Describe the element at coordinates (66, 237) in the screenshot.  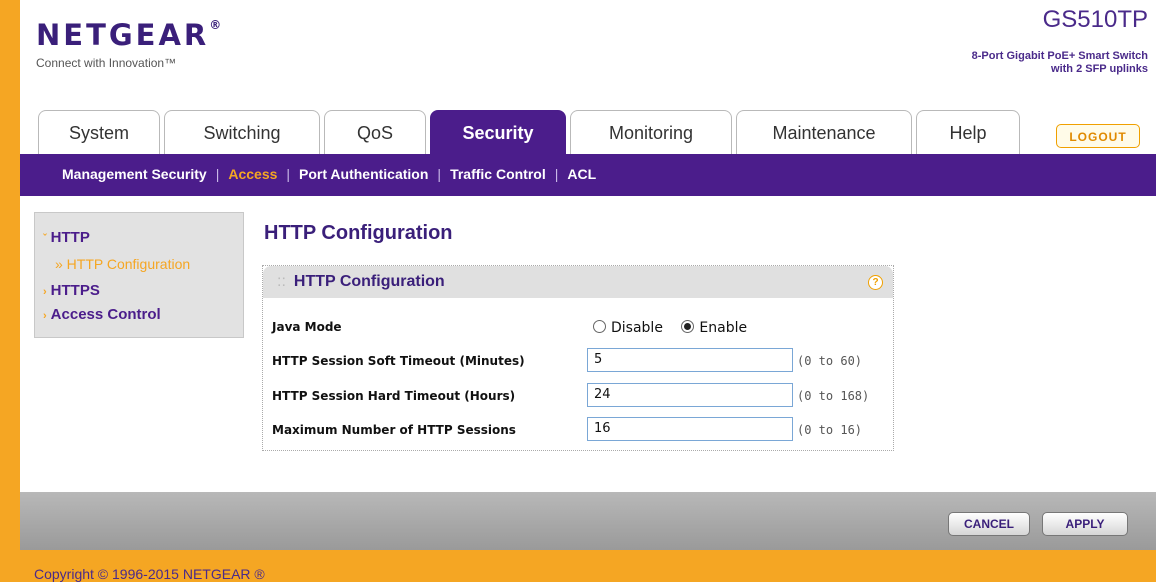
I see `leftnav-http: ˇ HTTP` at that location.